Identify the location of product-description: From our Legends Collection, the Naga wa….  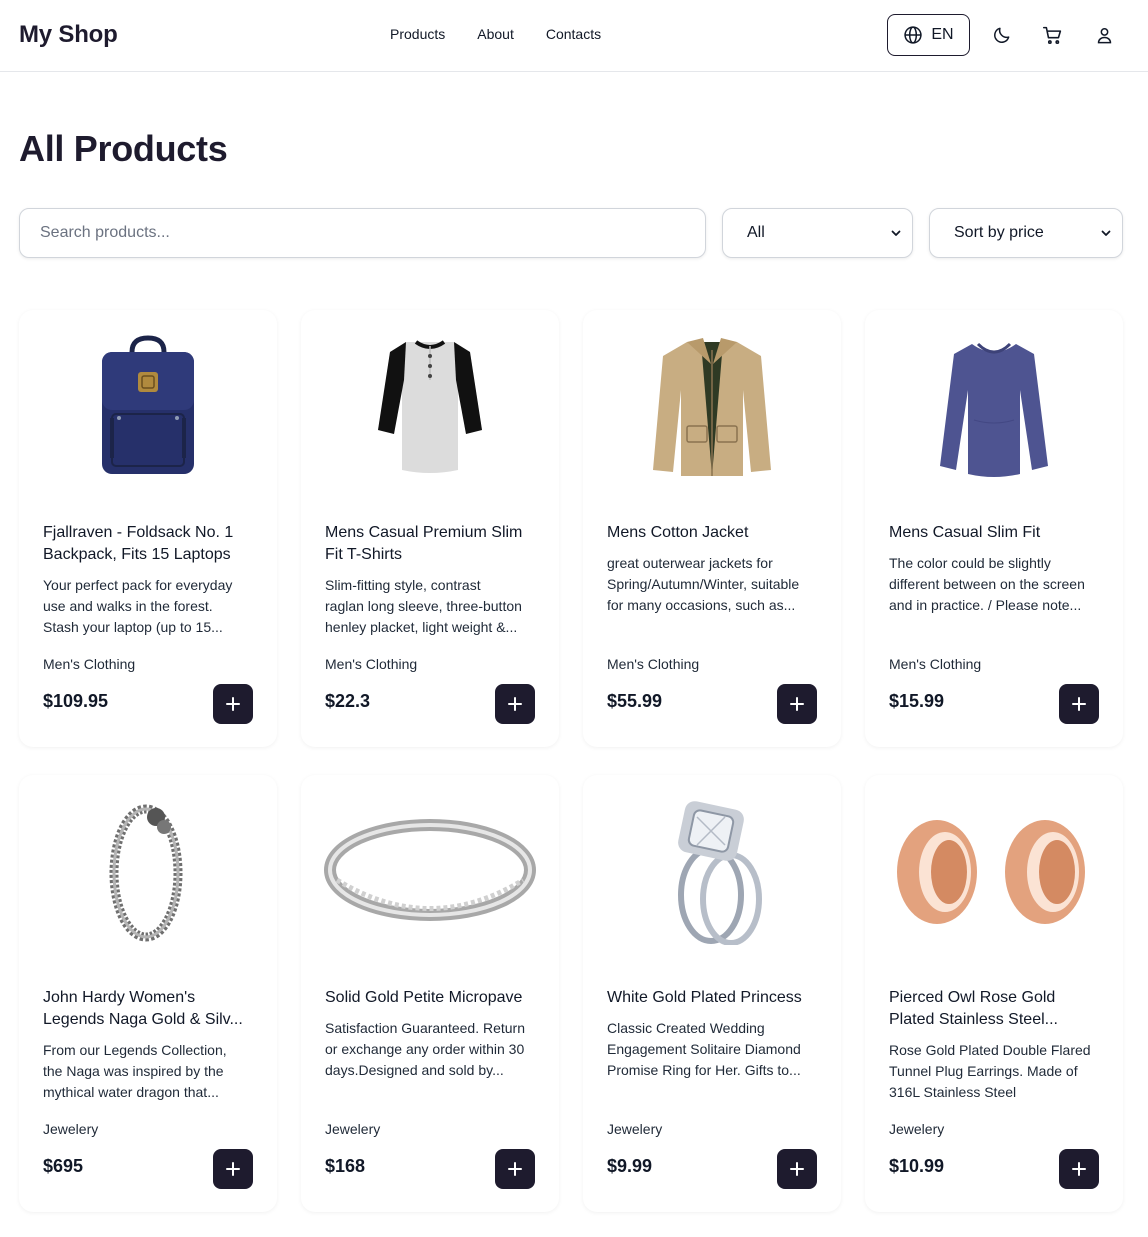
(135, 1071).